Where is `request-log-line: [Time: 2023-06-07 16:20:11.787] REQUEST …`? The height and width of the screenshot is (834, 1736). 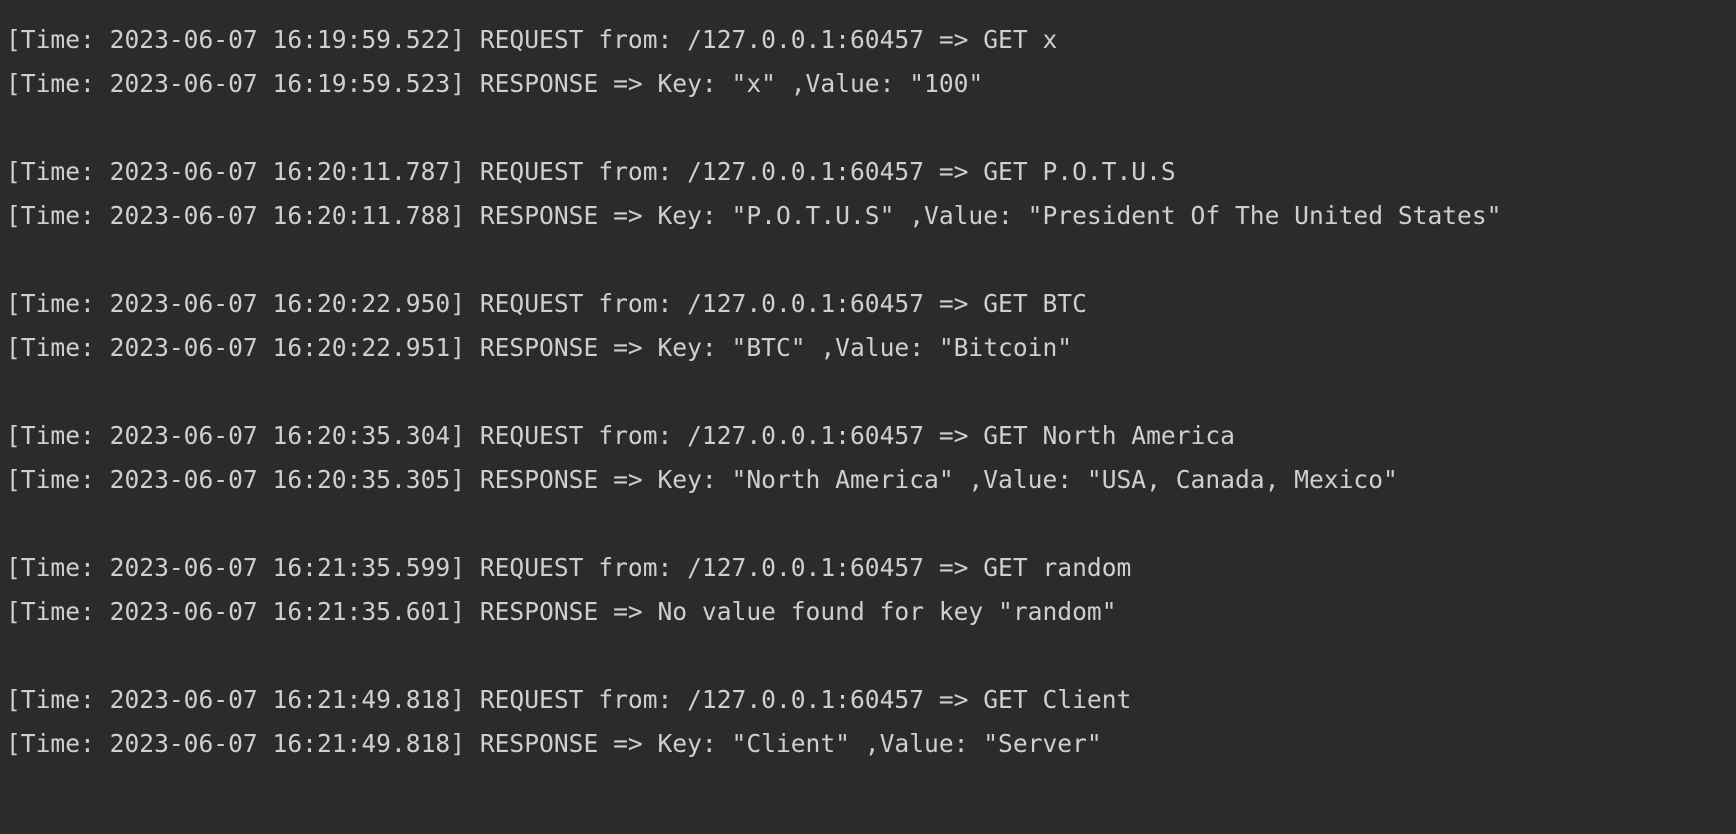 request-log-line: [Time: 2023-06-07 16:20:11.787] REQUEST … is located at coordinates (591, 171).